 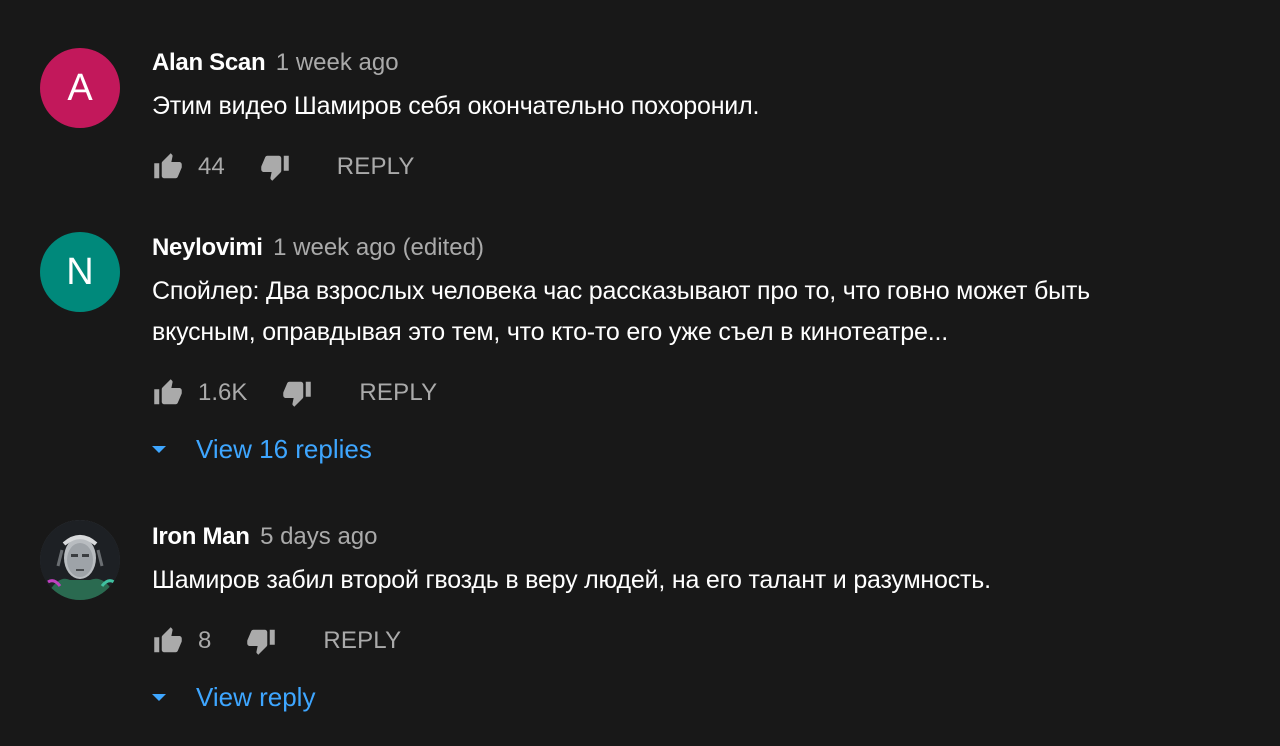 What do you see at coordinates (318, 536) in the screenshot?
I see `comment-time: 5 days ago` at bounding box center [318, 536].